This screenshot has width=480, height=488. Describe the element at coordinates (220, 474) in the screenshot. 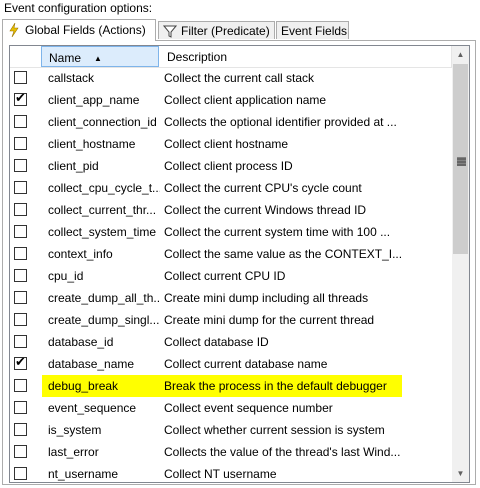

I see `field-description: Collect NT username` at that location.